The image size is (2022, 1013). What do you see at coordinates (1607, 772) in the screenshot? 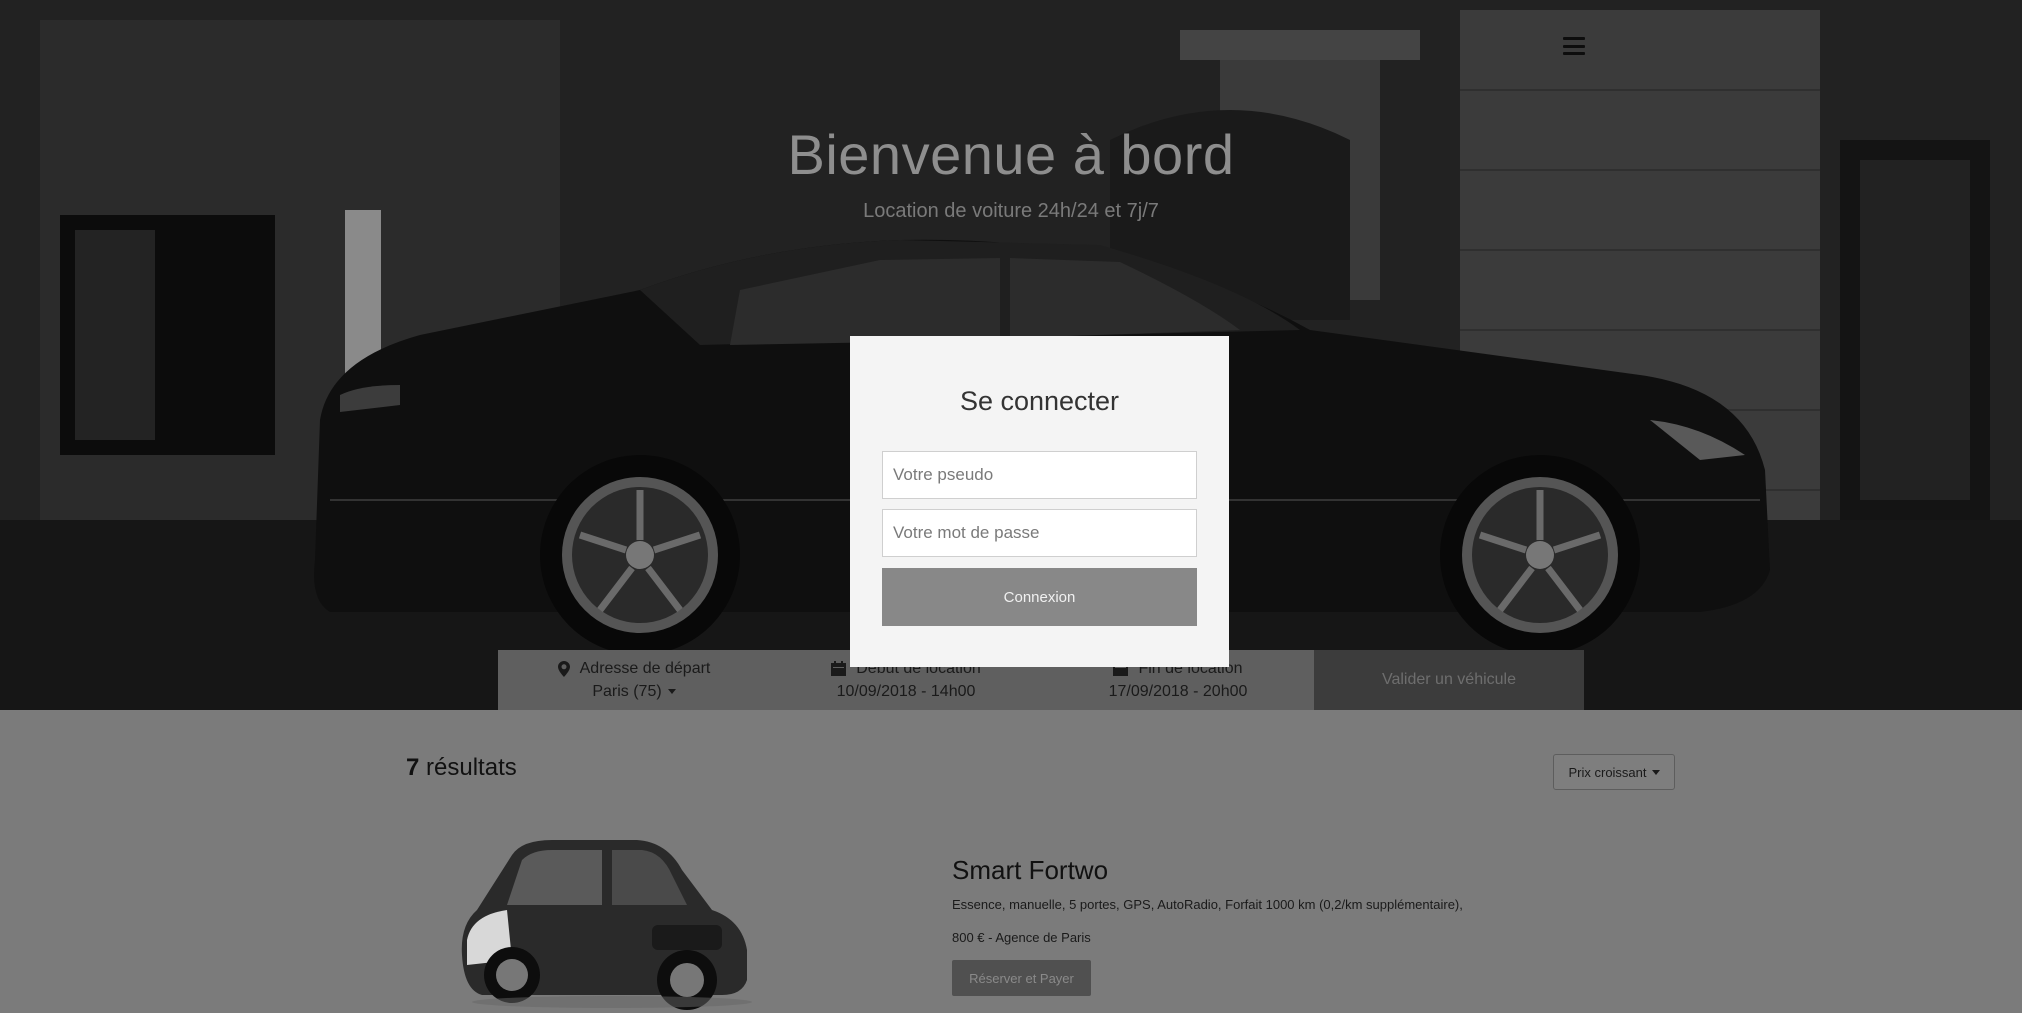
I see `sort-label: Prix croissant` at bounding box center [1607, 772].